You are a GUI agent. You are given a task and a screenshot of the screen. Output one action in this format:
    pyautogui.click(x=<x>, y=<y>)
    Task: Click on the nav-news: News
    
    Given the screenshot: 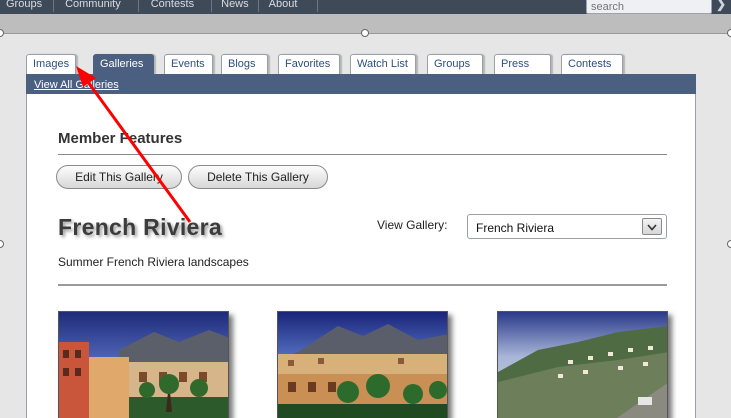 What is the action you would take?
    pyautogui.click(x=235, y=6)
    